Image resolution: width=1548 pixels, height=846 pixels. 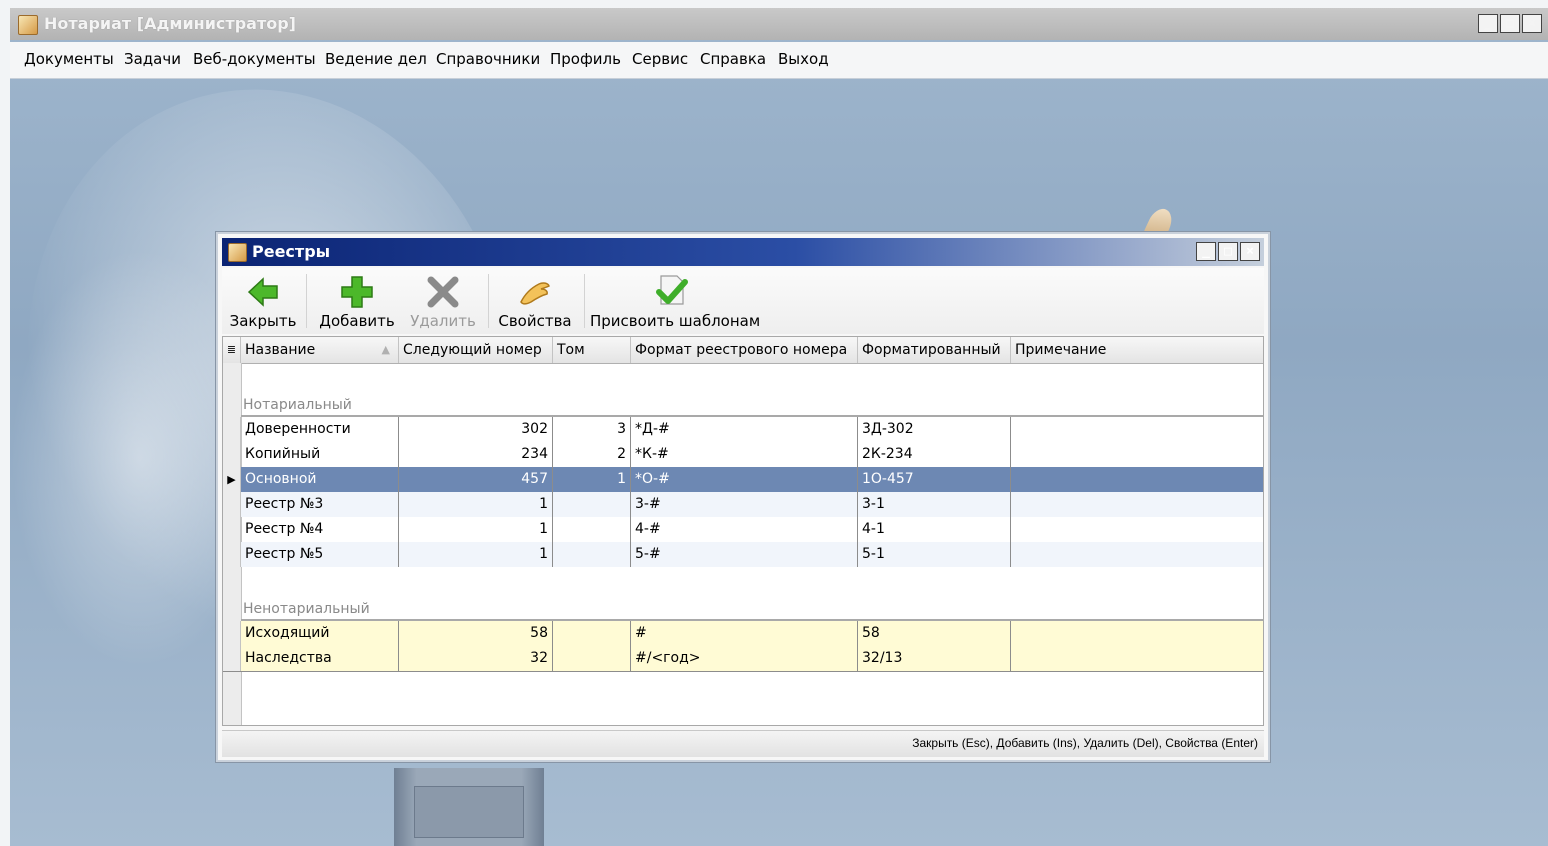 What do you see at coordinates (280, 350) in the screenshot?
I see `column-header-name-label: Название` at bounding box center [280, 350].